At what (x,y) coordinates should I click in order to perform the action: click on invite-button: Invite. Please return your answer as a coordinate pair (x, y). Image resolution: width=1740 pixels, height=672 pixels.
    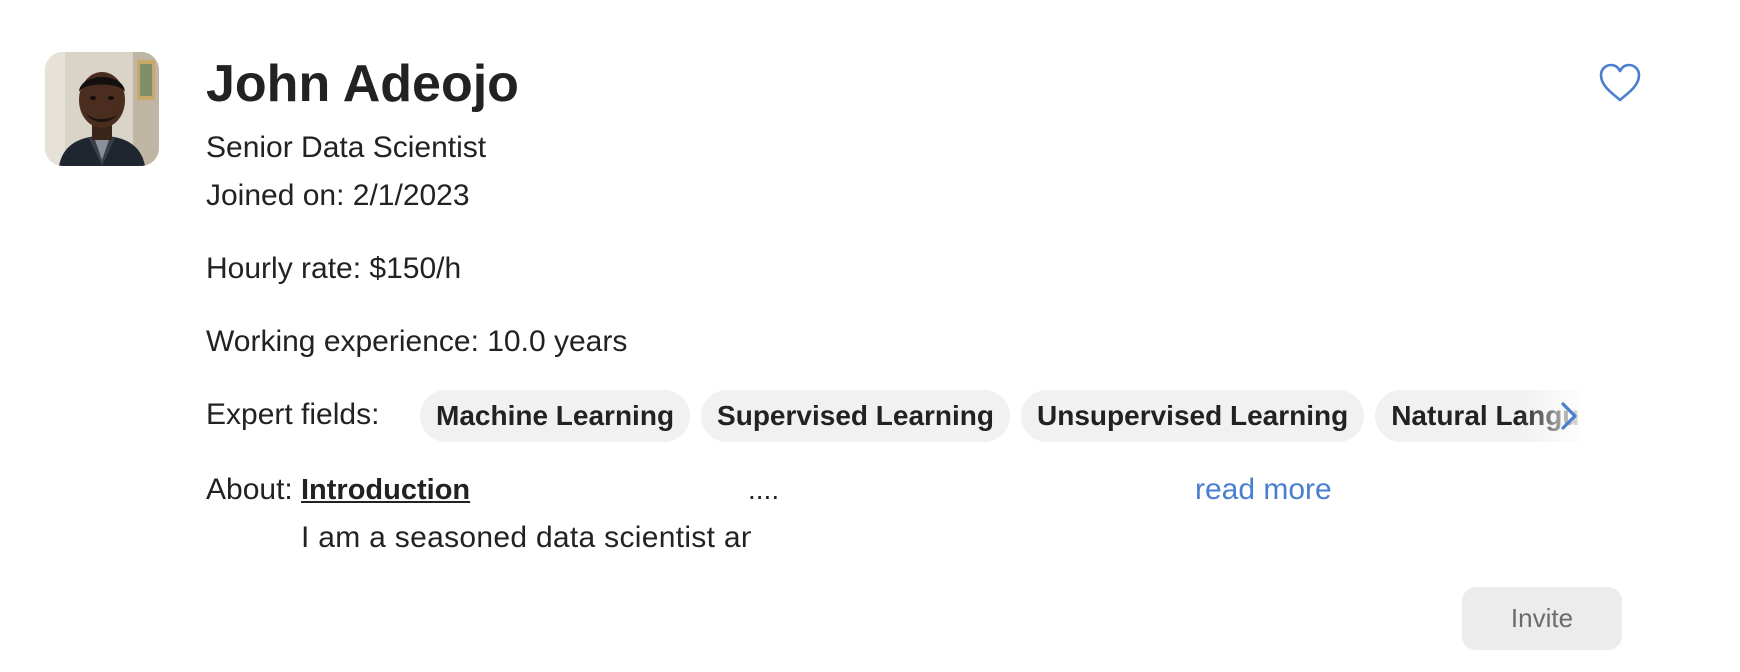
    Looking at the image, I should click on (1542, 618).